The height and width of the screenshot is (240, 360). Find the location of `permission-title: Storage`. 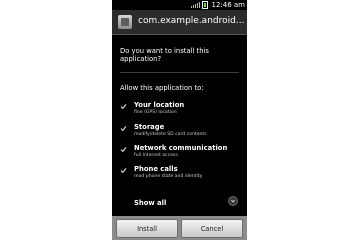

permission-title: Storage is located at coordinates (149, 127).